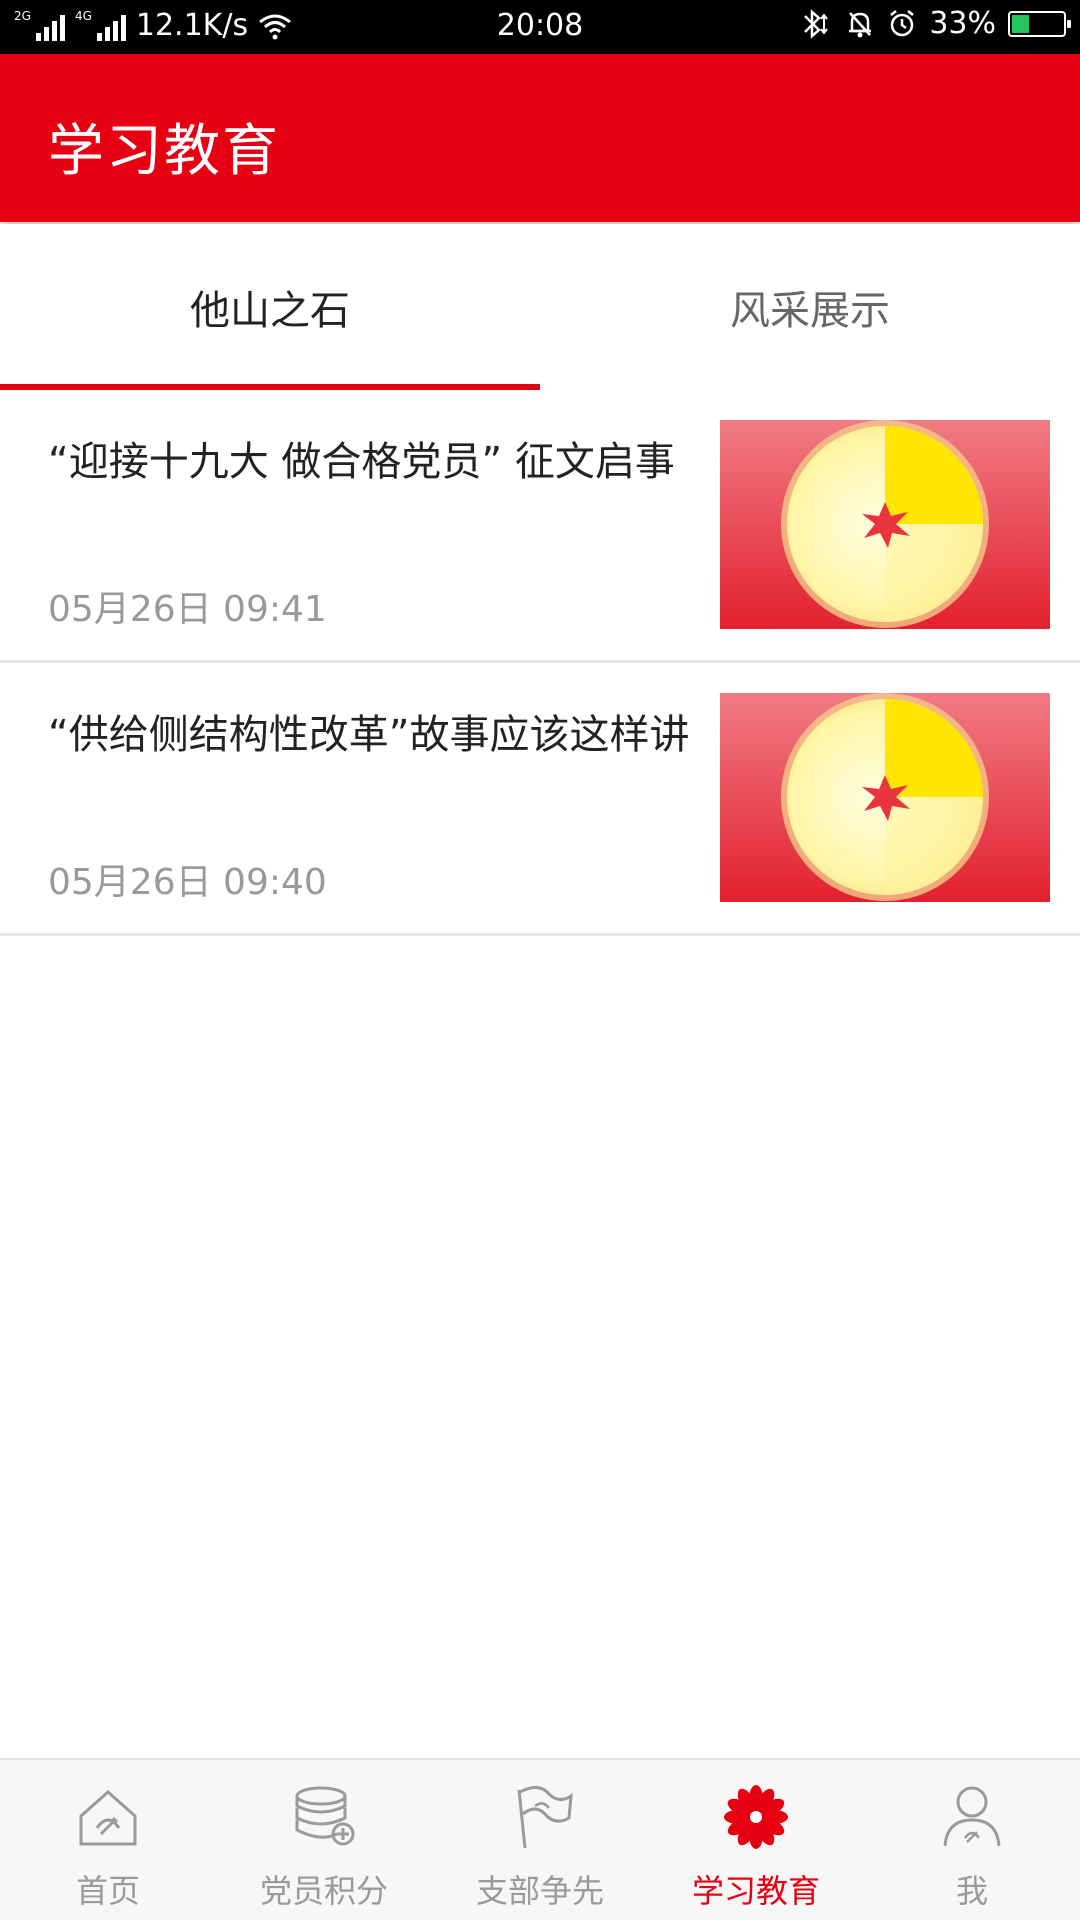 The height and width of the screenshot is (1920, 1080). Describe the element at coordinates (902, 22) in the screenshot. I see `alarm-icon` at that location.